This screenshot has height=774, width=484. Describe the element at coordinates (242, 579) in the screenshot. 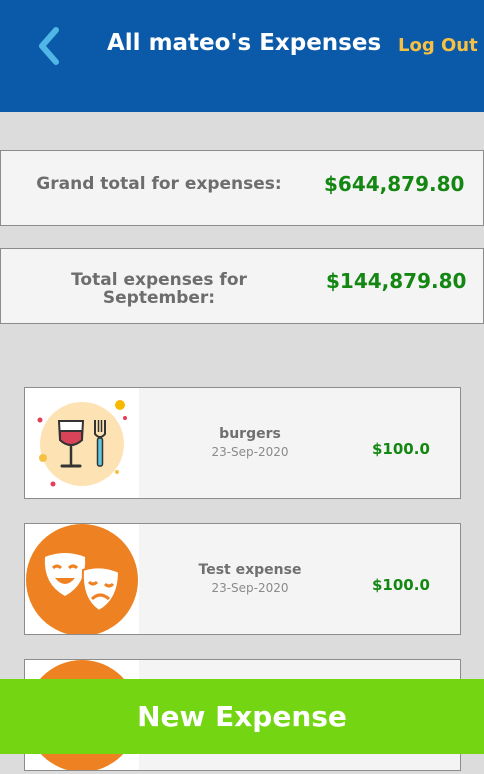

I see `expense-card: Test expense 23-Sep-2020 $100.0` at that location.